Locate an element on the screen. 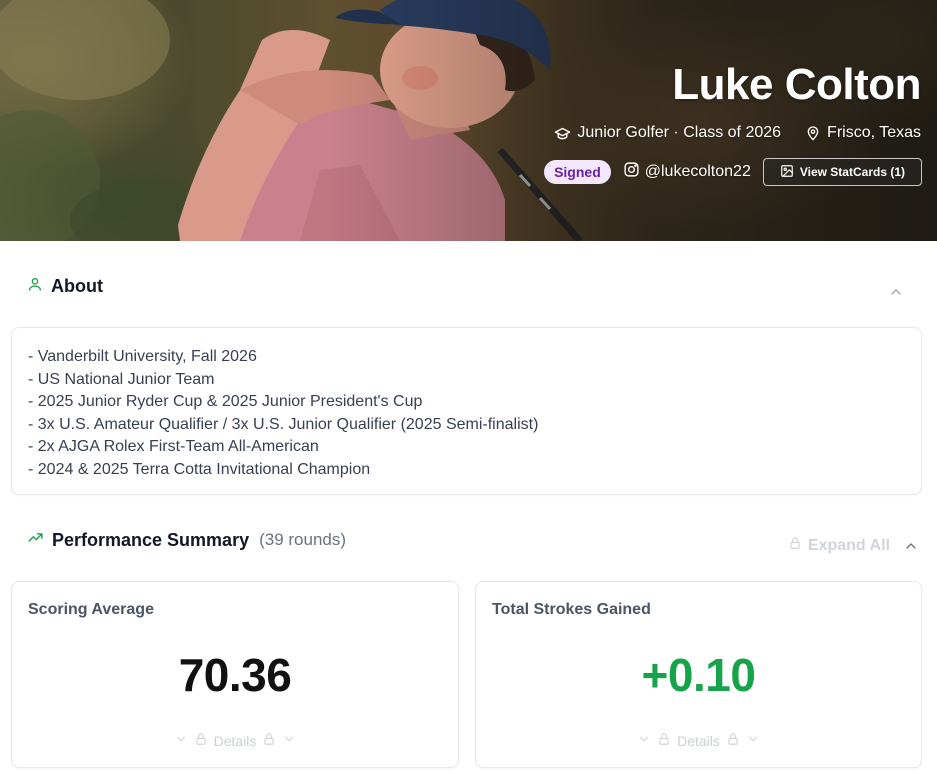 This screenshot has width=937, height=773. map-pin-icon is located at coordinates (813, 133).